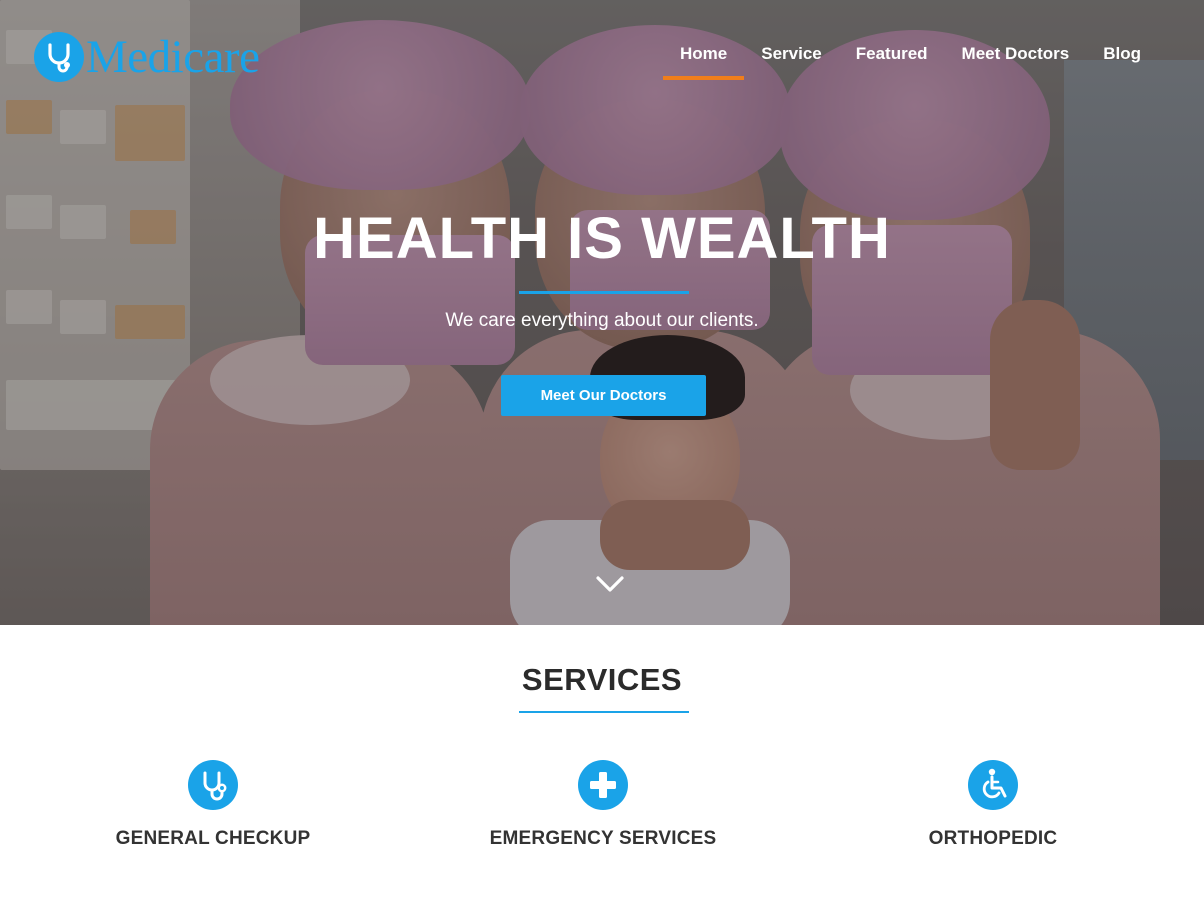 This screenshot has width=1204, height=897. What do you see at coordinates (173, 57) in the screenshot?
I see `brand-name: Medicare` at bounding box center [173, 57].